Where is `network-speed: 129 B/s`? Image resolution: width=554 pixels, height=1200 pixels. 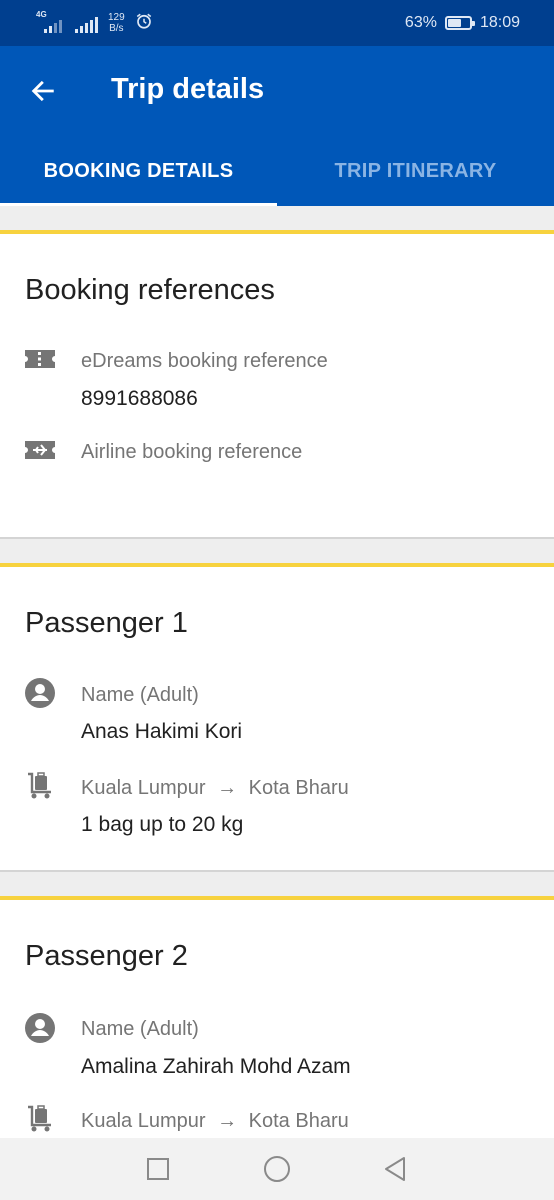
network-speed: 129 B/s is located at coordinates (116, 23).